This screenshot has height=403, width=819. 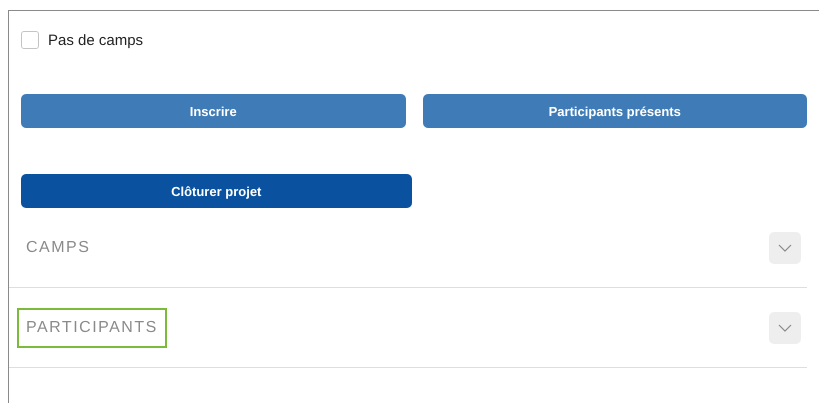 I want to click on action-button: Clôturer projet, so click(x=216, y=191).